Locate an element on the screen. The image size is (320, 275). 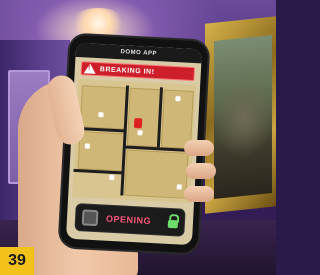
wall-painting is located at coordinates (243, 117).